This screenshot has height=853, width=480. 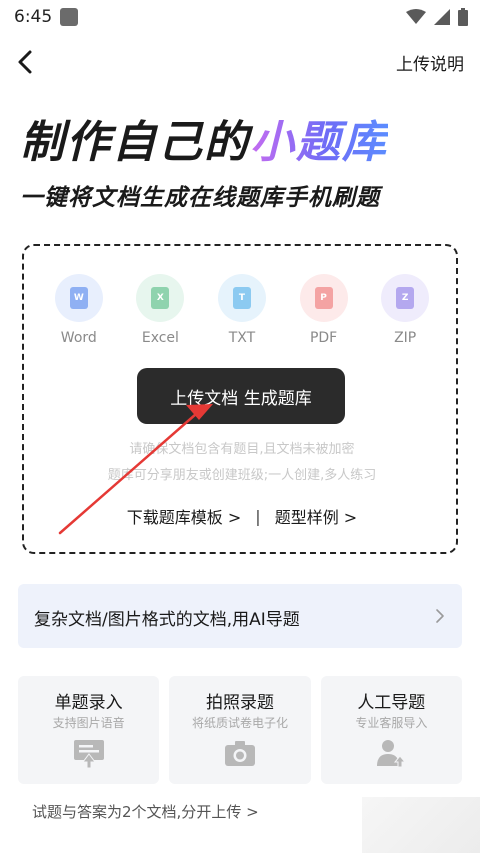 I want to click on file-letter: T, so click(x=241, y=298).